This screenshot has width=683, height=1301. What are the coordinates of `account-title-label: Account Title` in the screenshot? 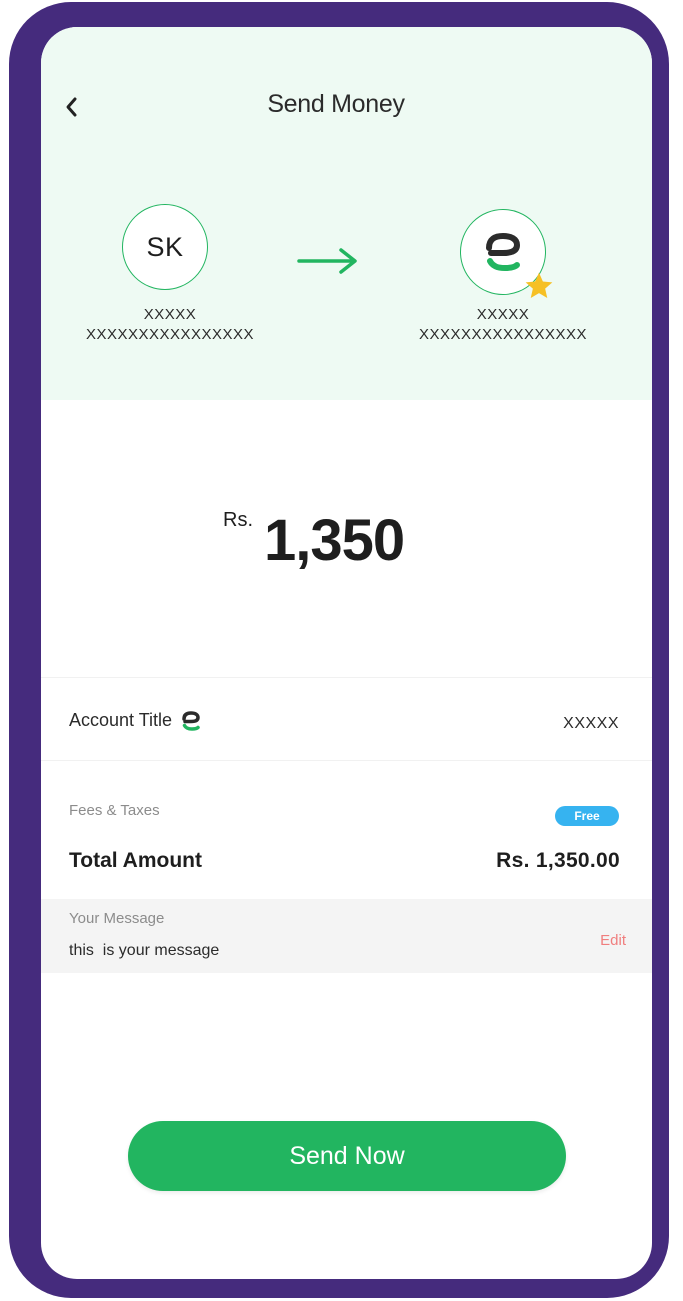 It's located at (121, 720).